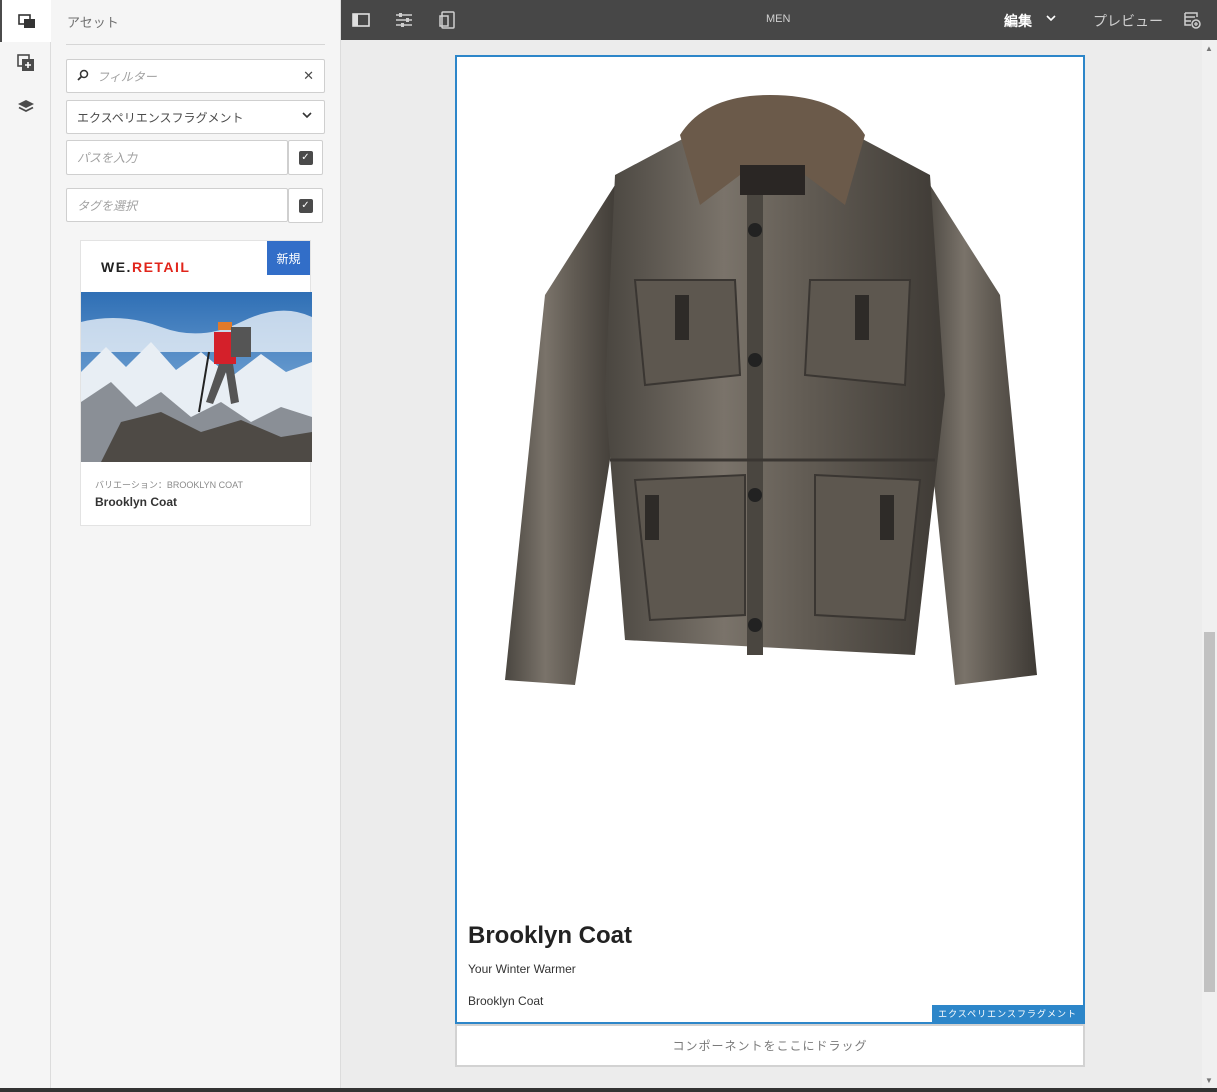  I want to click on page-properties-button, so click(404, 20).